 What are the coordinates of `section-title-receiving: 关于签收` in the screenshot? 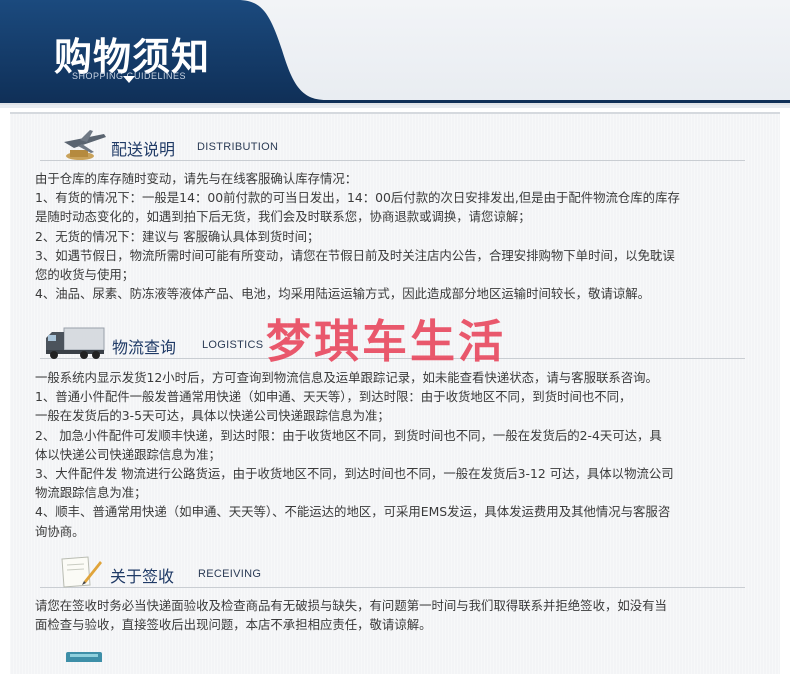 It's located at (142, 576).